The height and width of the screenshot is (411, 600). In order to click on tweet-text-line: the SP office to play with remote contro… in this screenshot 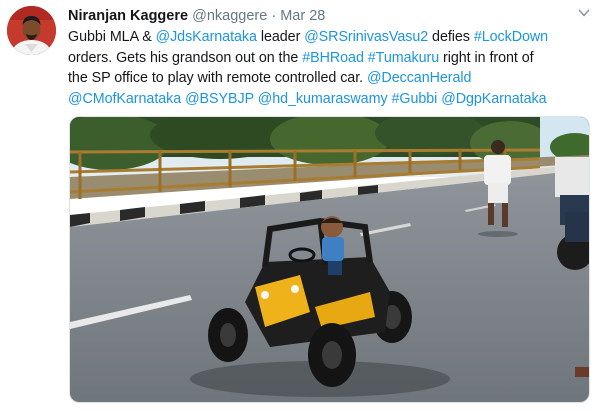, I will do `click(332, 78)`.